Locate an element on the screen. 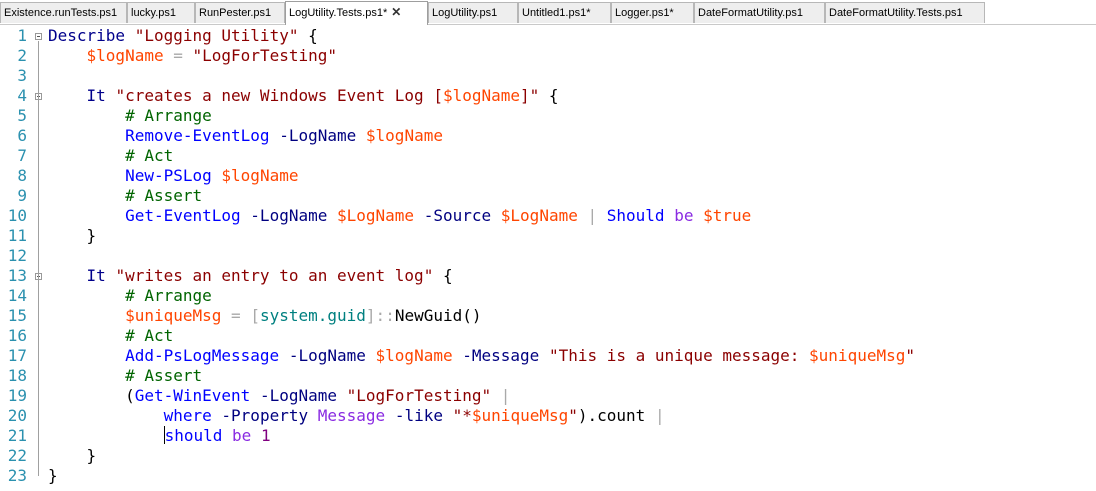 The height and width of the screenshot is (491, 1096). tab-label: Logger.ps1* is located at coordinates (644, 13).